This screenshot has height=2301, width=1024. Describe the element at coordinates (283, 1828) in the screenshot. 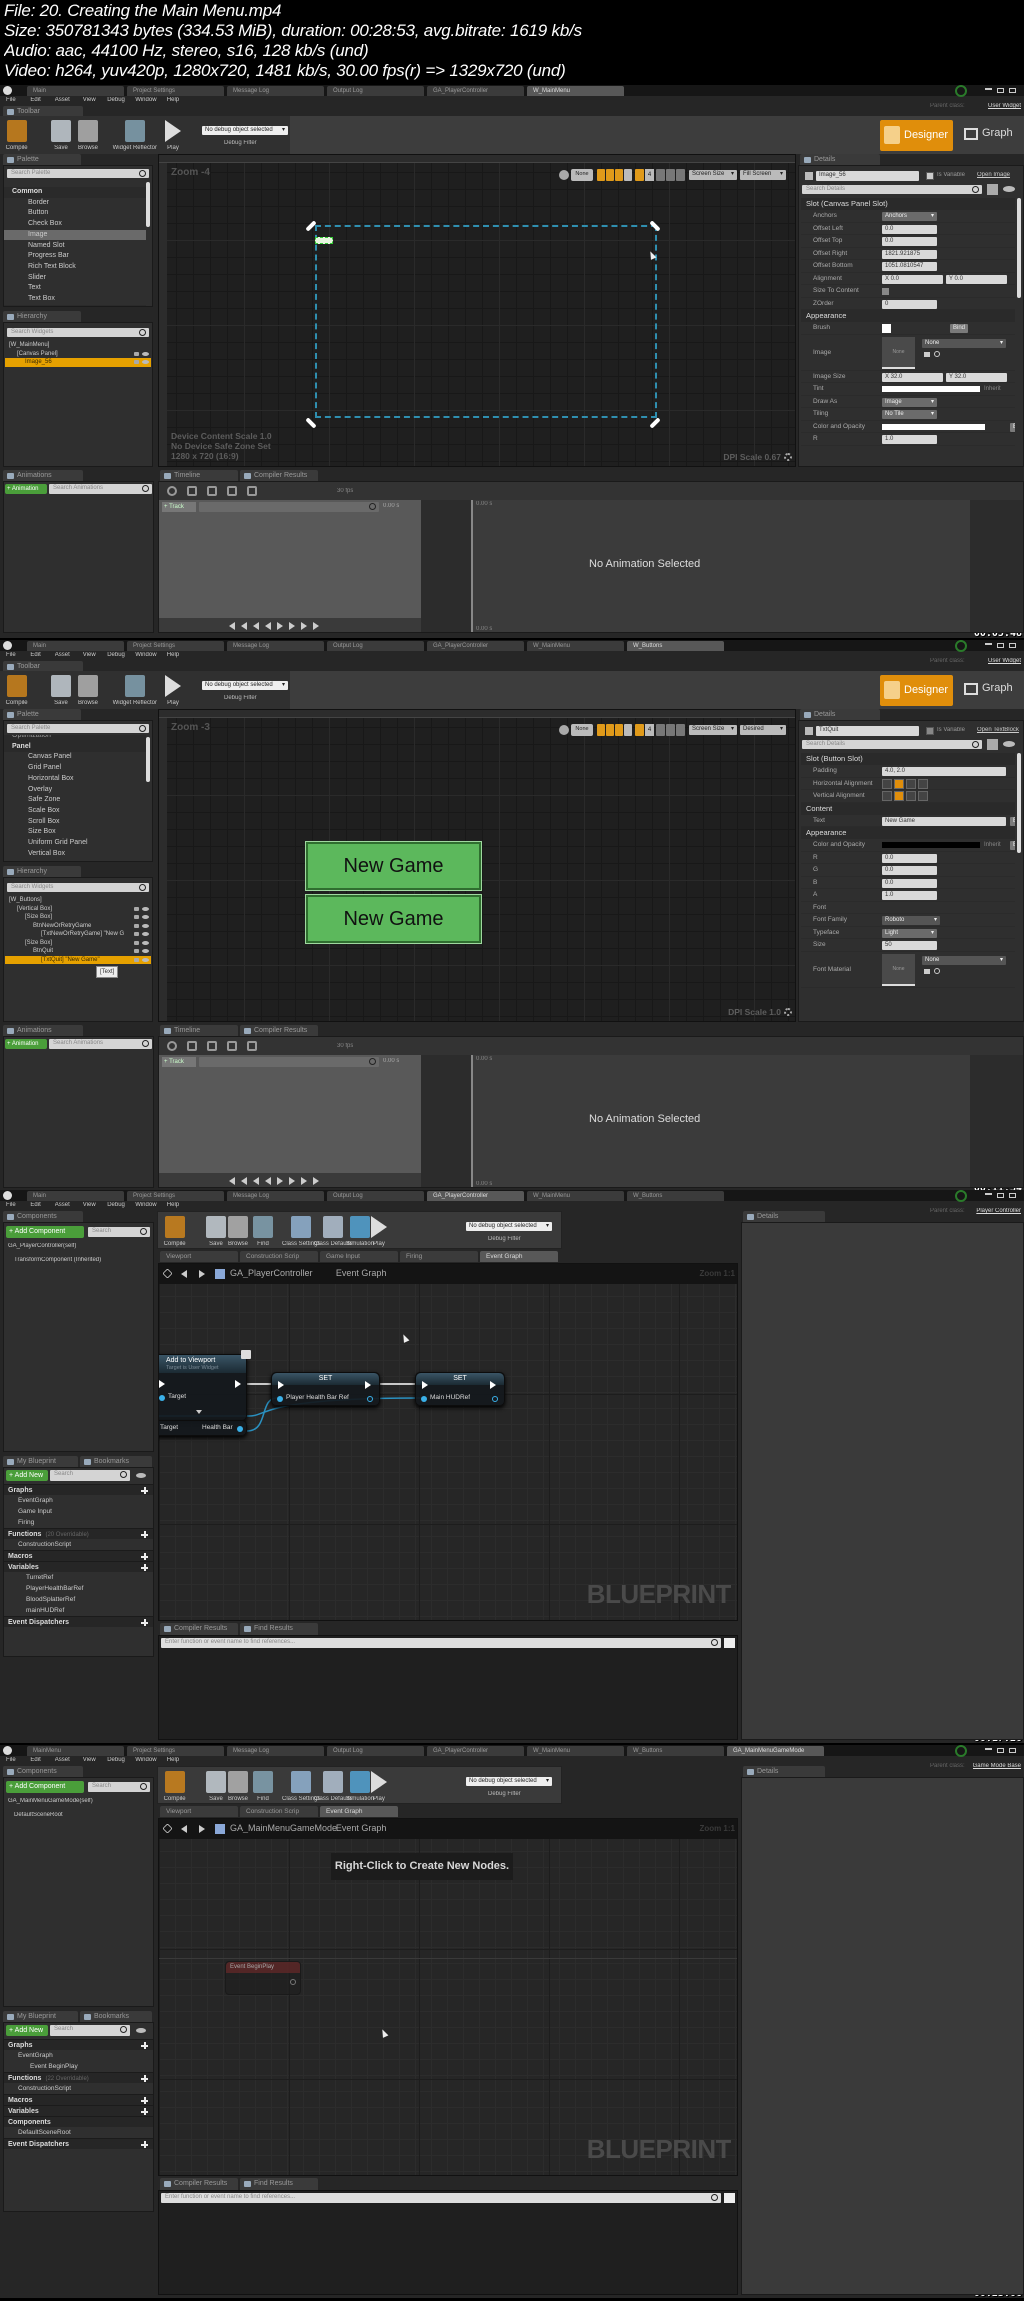

I see `breadcrumb-blueprint: GA_MainMenuGameMode` at that location.